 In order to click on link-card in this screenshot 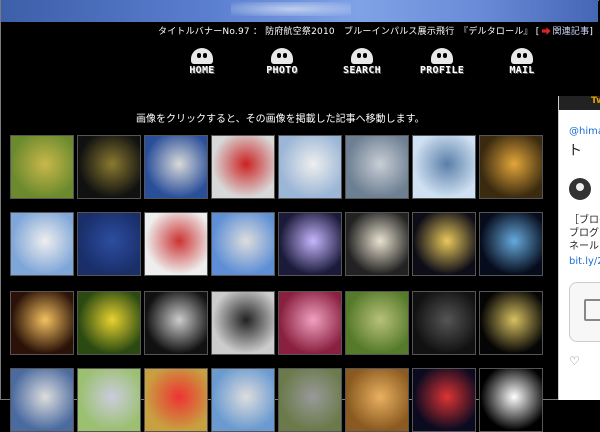, I will do `click(584, 312)`.